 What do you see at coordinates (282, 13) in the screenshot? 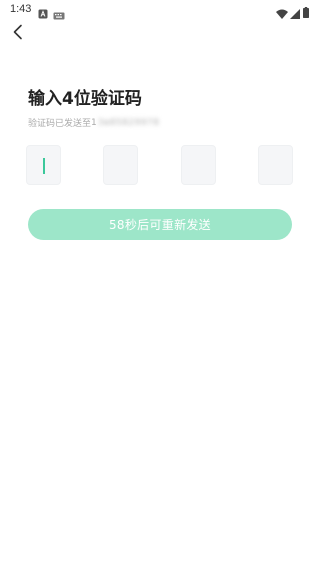
I see `wifi-icon` at bounding box center [282, 13].